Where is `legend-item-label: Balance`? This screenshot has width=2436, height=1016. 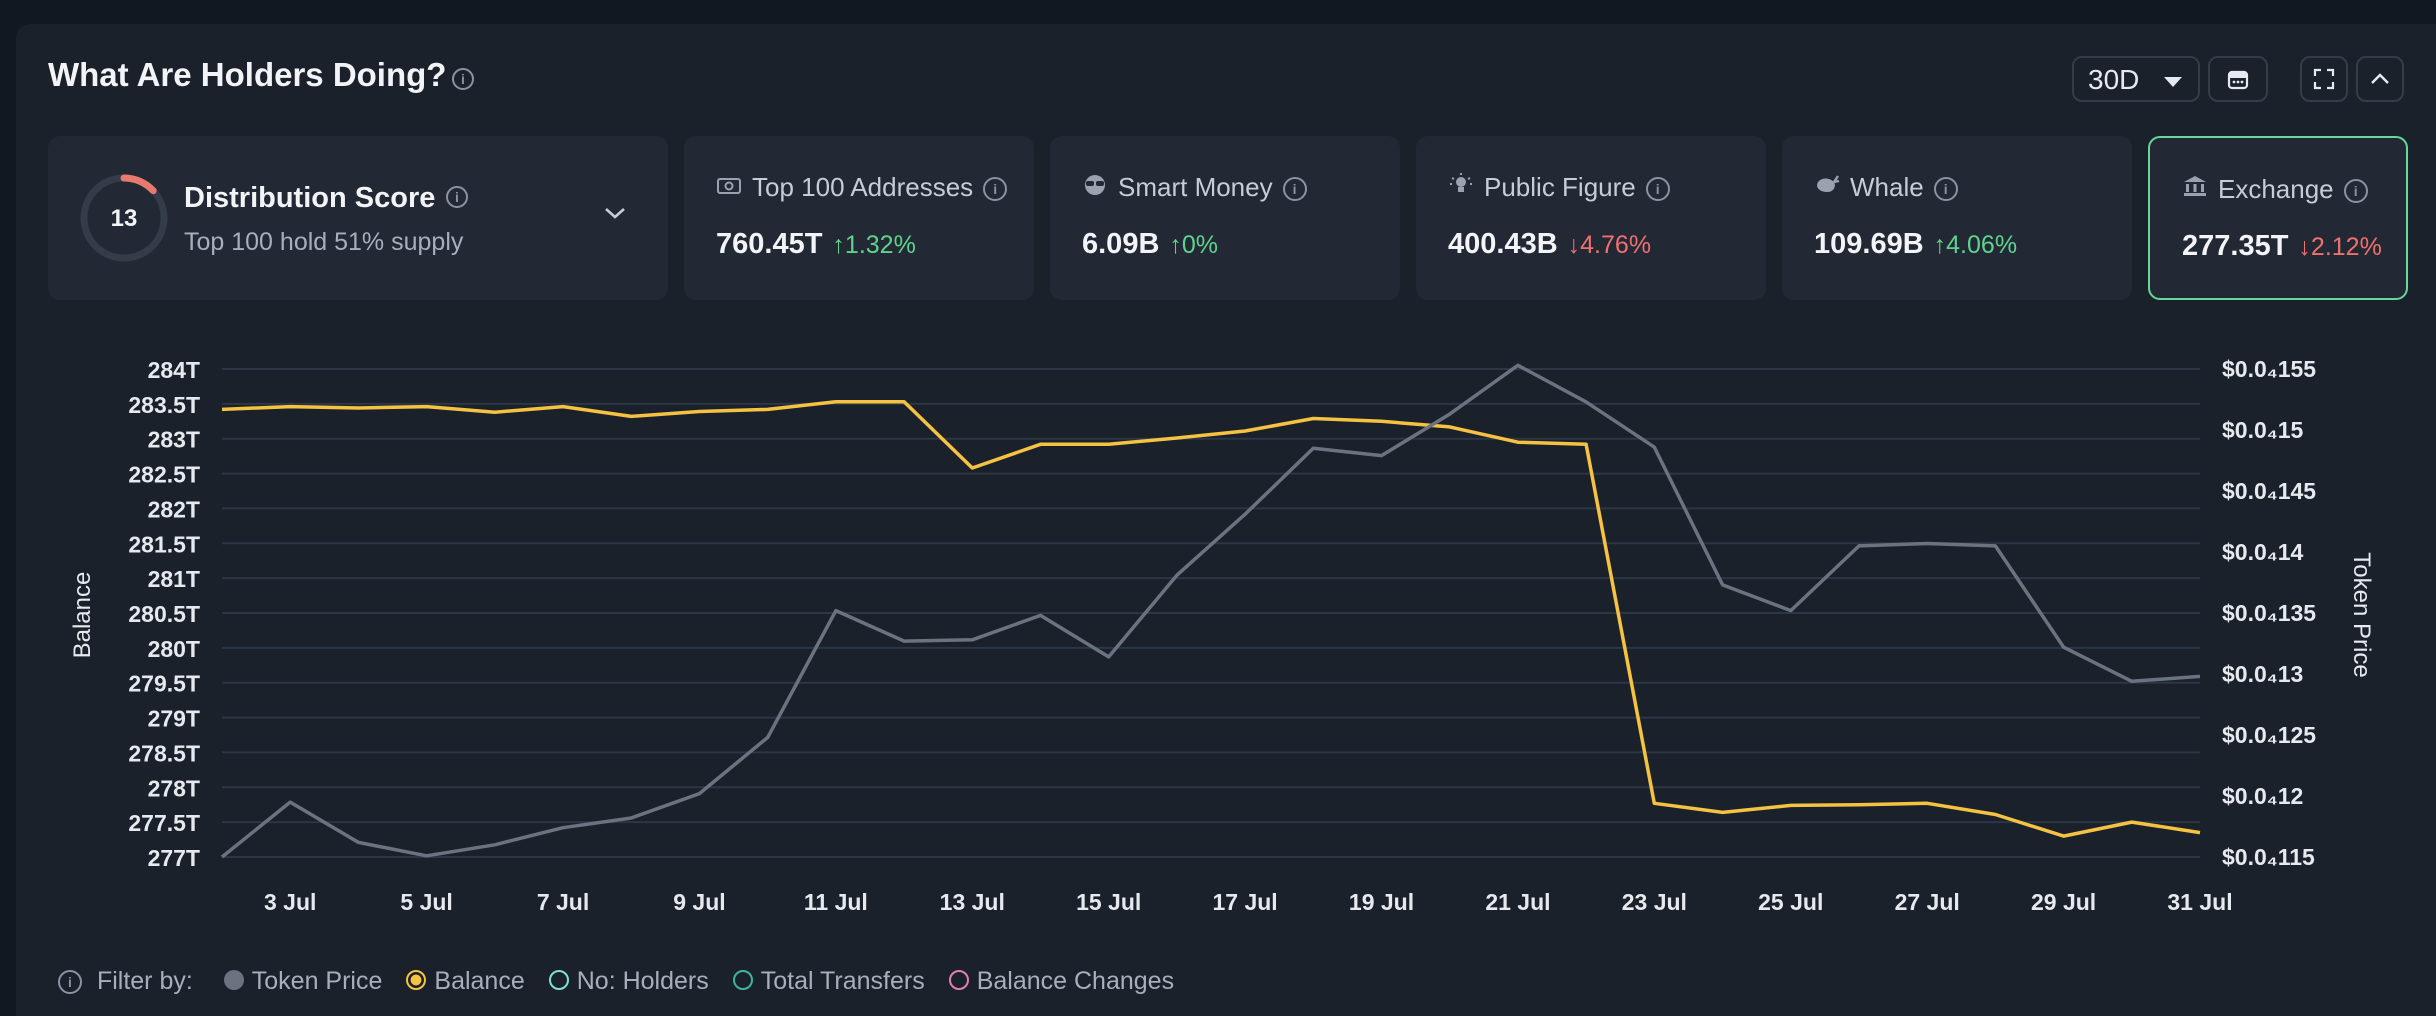 legend-item-label: Balance is located at coordinates (479, 980).